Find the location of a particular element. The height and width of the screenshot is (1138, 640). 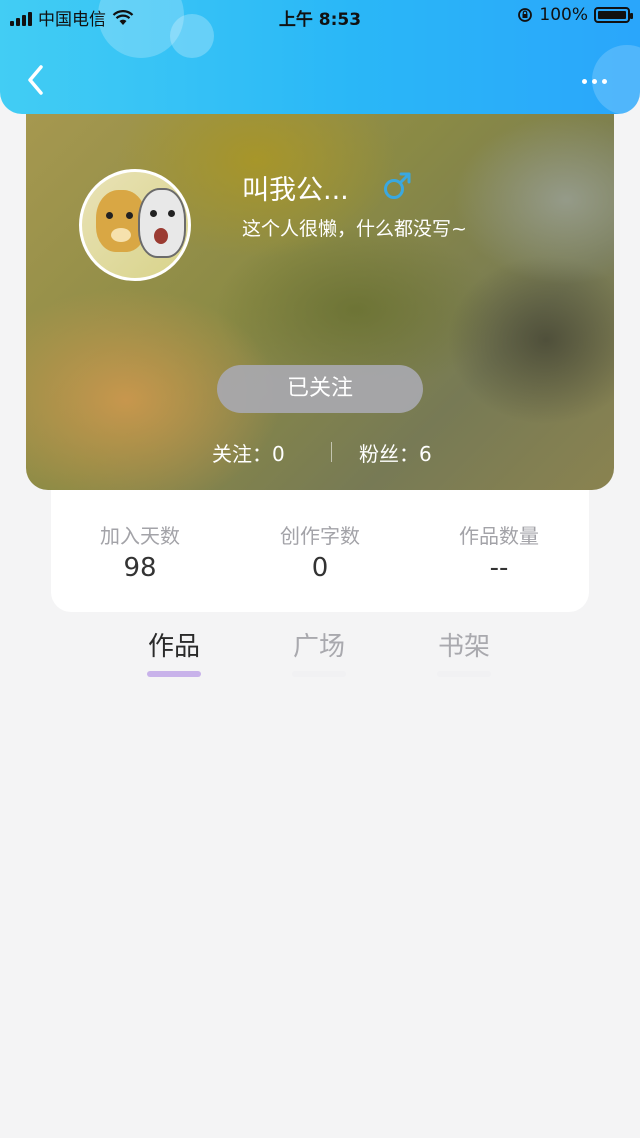

followers-count: 粉丝：6 is located at coordinates (395, 452).